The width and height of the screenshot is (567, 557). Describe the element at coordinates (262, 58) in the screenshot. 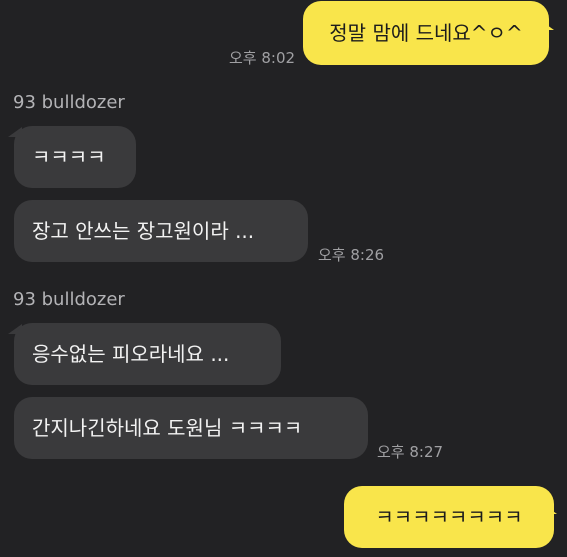

I see `message-timestamp: 오후 8:02` at that location.